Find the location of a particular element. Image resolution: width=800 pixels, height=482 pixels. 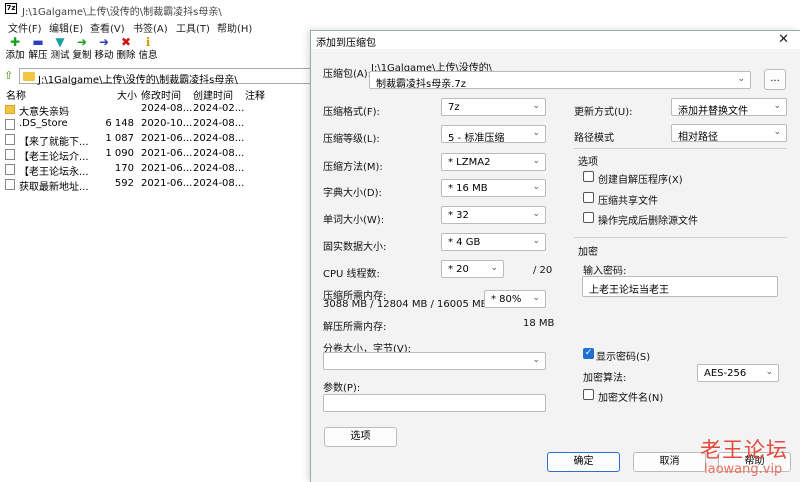

sfx-label: 创建自解压程序(X) is located at coordinates (640, 178).